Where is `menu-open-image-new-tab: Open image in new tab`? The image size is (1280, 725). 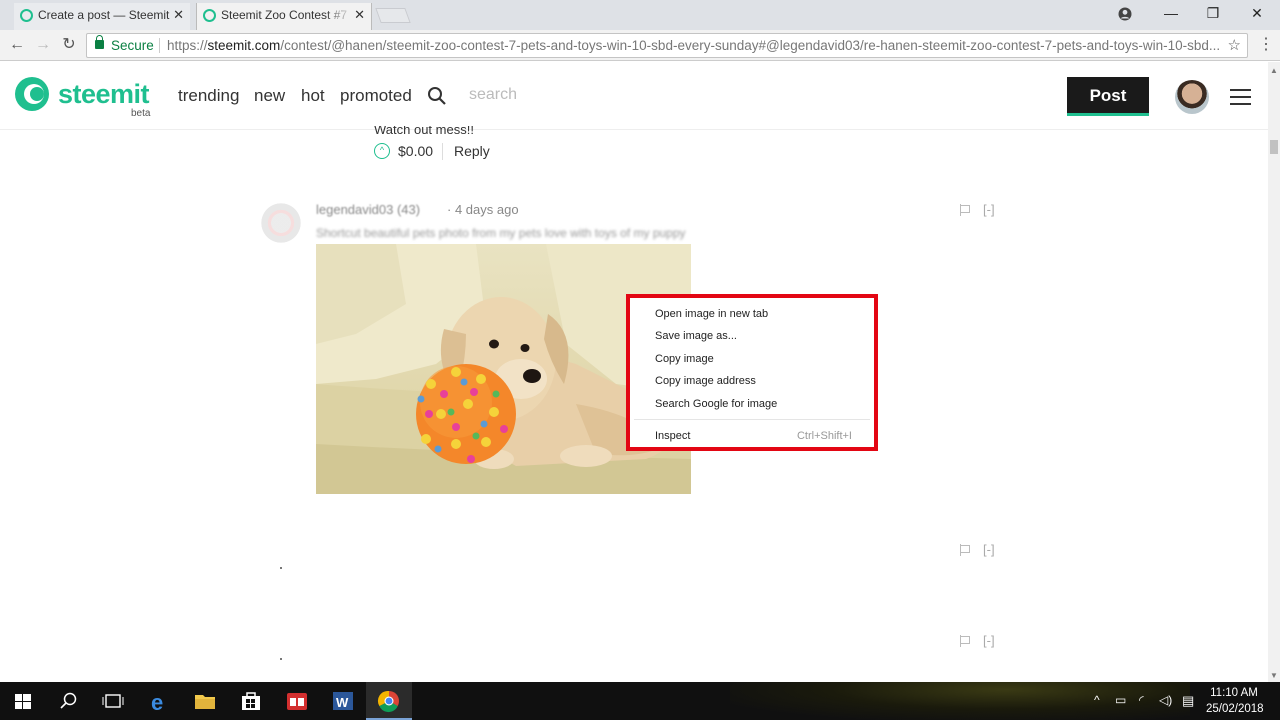
menu-open-image-new-tab: Open image in new tab is located at coordinates (711, 314).